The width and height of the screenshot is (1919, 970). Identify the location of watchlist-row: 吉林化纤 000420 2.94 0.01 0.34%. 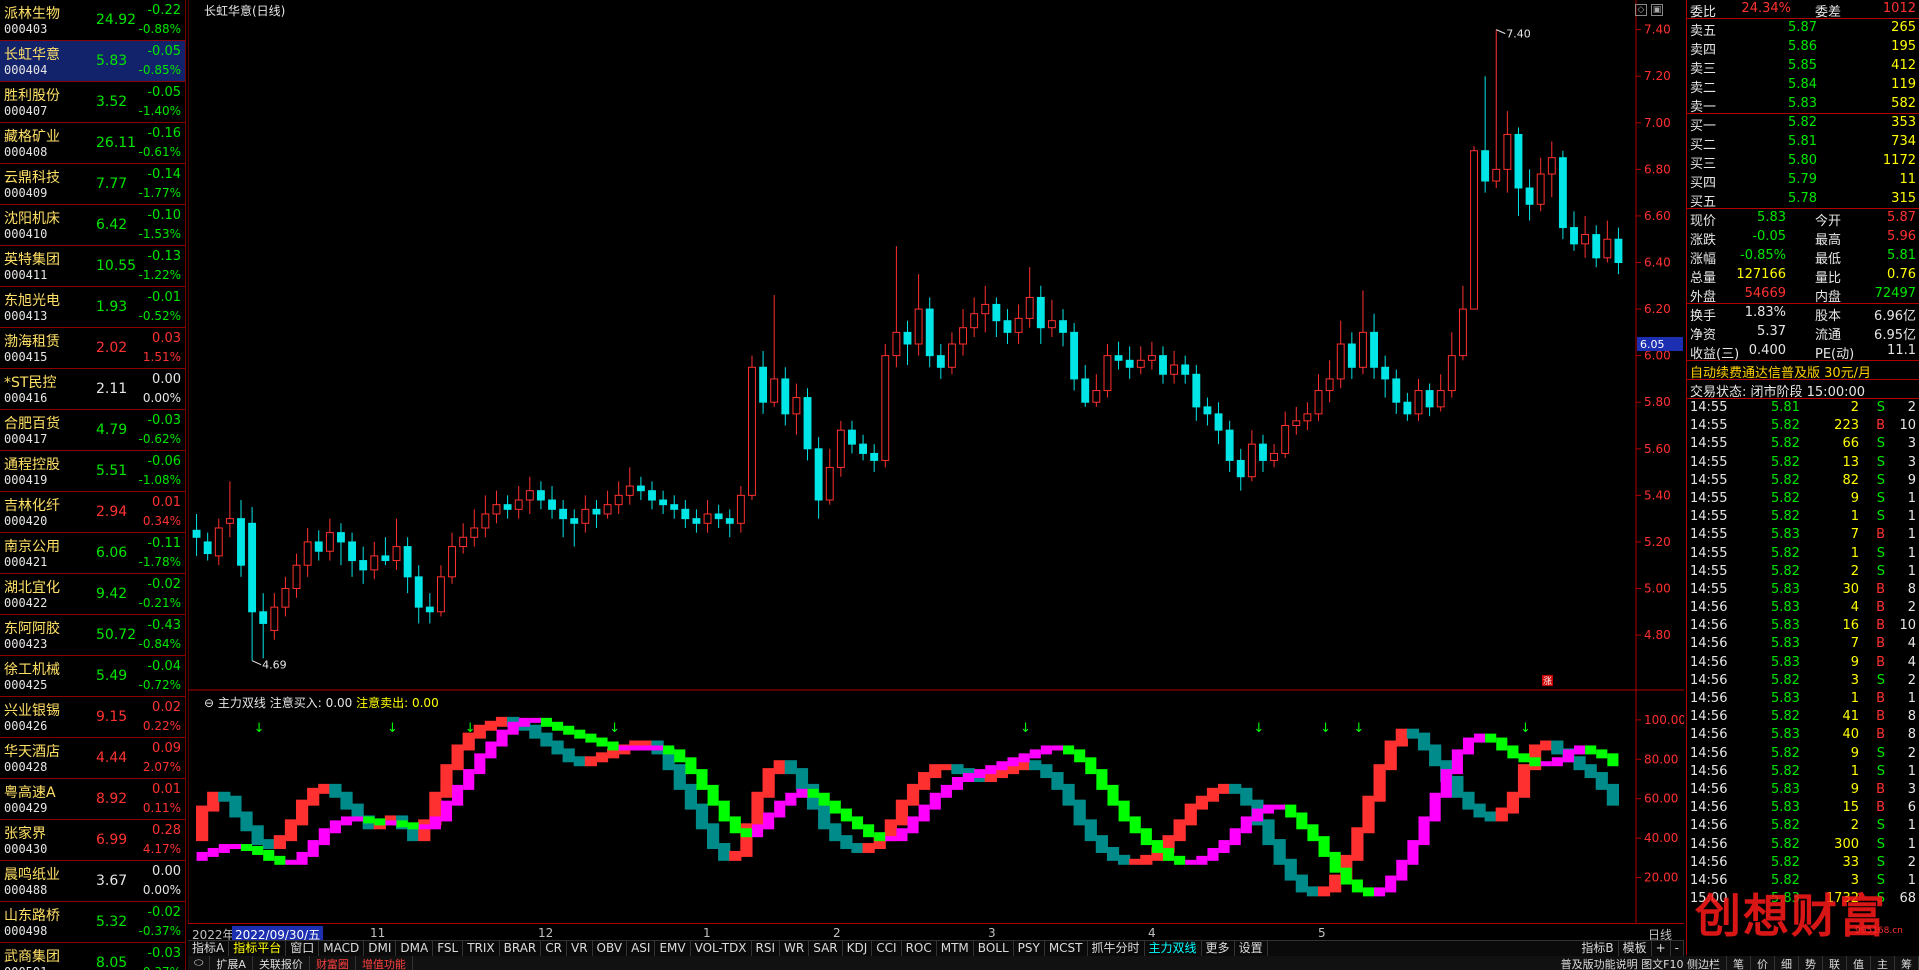
(92, 512).